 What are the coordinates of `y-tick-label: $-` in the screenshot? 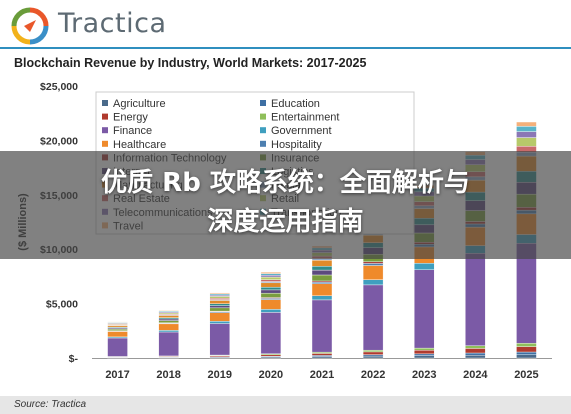 It's located at (74, 359).